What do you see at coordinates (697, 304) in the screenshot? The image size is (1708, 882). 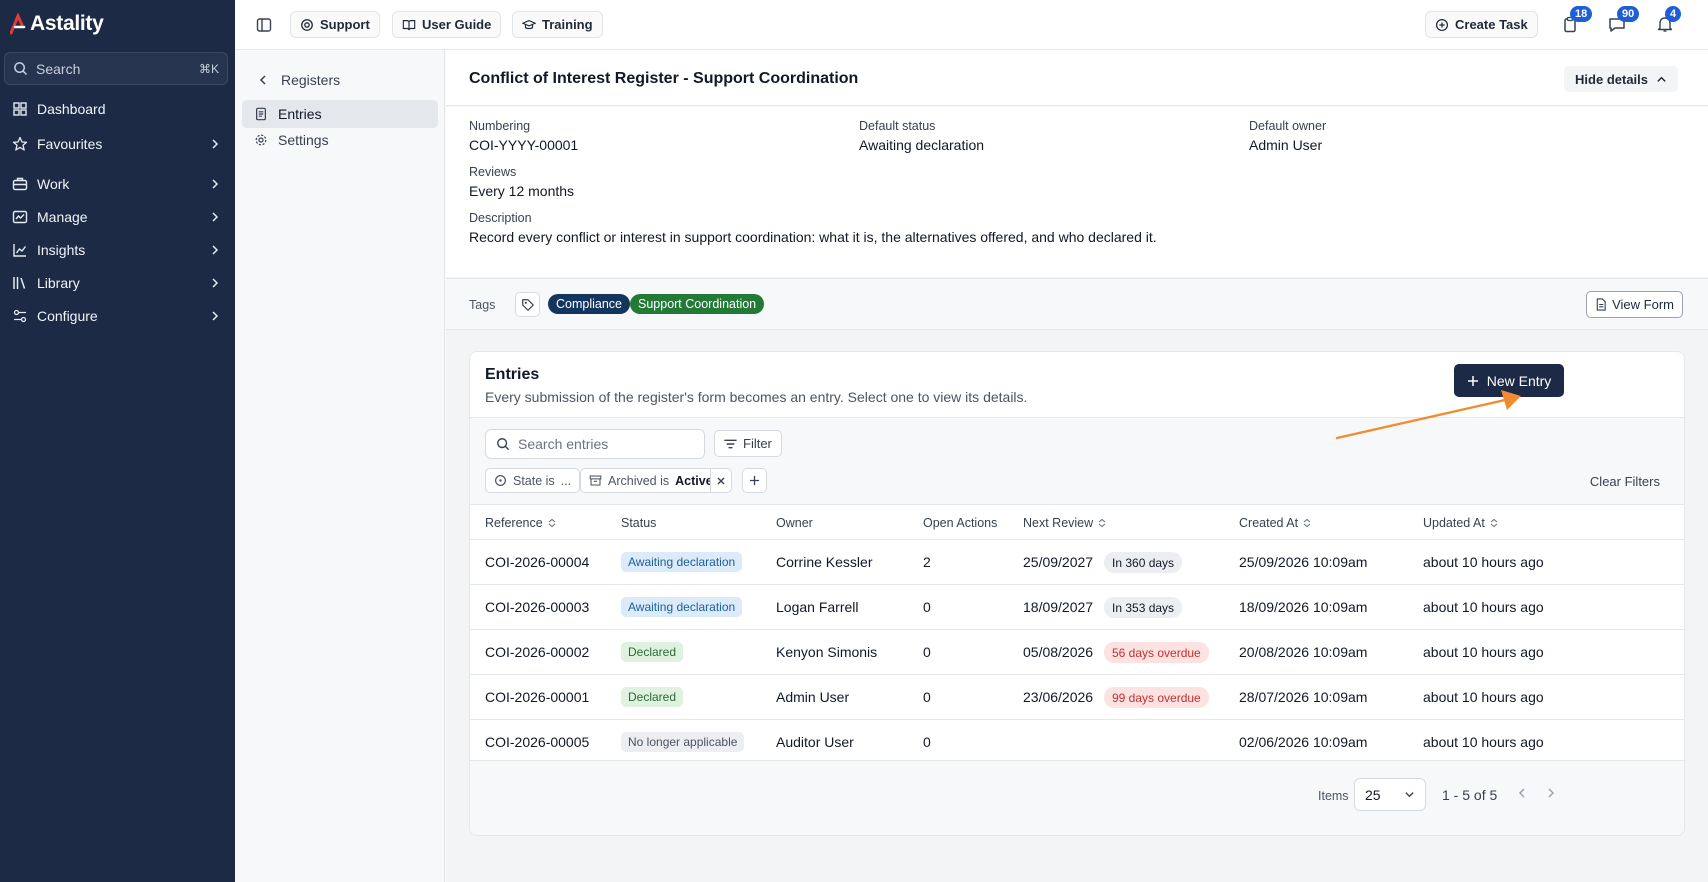 I see `tag-support-coordination: Support Coordination` at bounding box center [697, 304].